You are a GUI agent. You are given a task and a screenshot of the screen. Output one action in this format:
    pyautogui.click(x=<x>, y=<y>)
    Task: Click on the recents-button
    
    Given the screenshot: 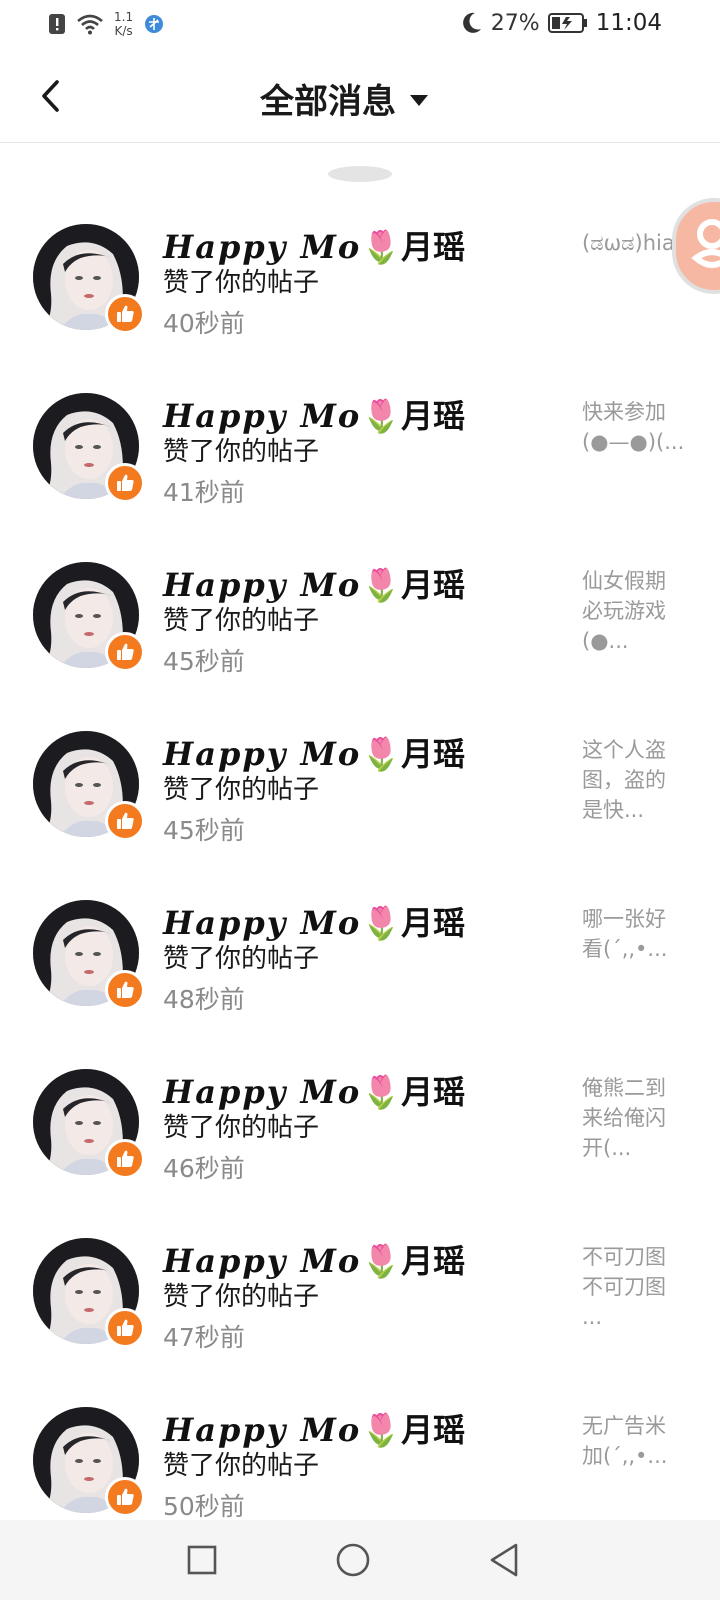 What is the action you would take?
    pyautogui.click(x=202, y=1560)
    